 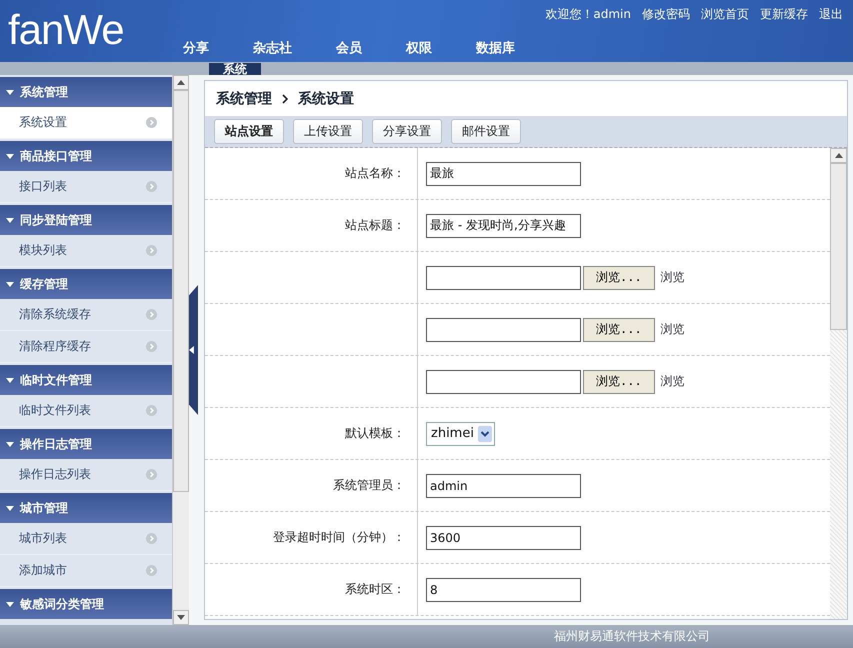 What do you see at coordinates (43, 538) in the screenshot?
I see `item-label: 城市列表` at bounding box center [43, 538].